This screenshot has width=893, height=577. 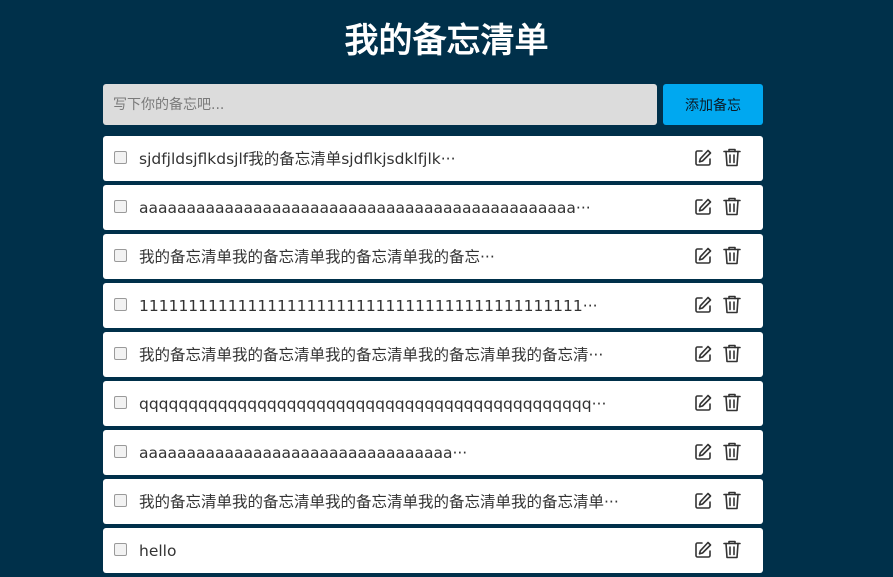 What do you see at coordinates (317, 257) in the screenshot?
I see `memo-text: 我的备忘清单我的备忘清单我的备忘清单我的备忘···` at bounding box center [317, 257].